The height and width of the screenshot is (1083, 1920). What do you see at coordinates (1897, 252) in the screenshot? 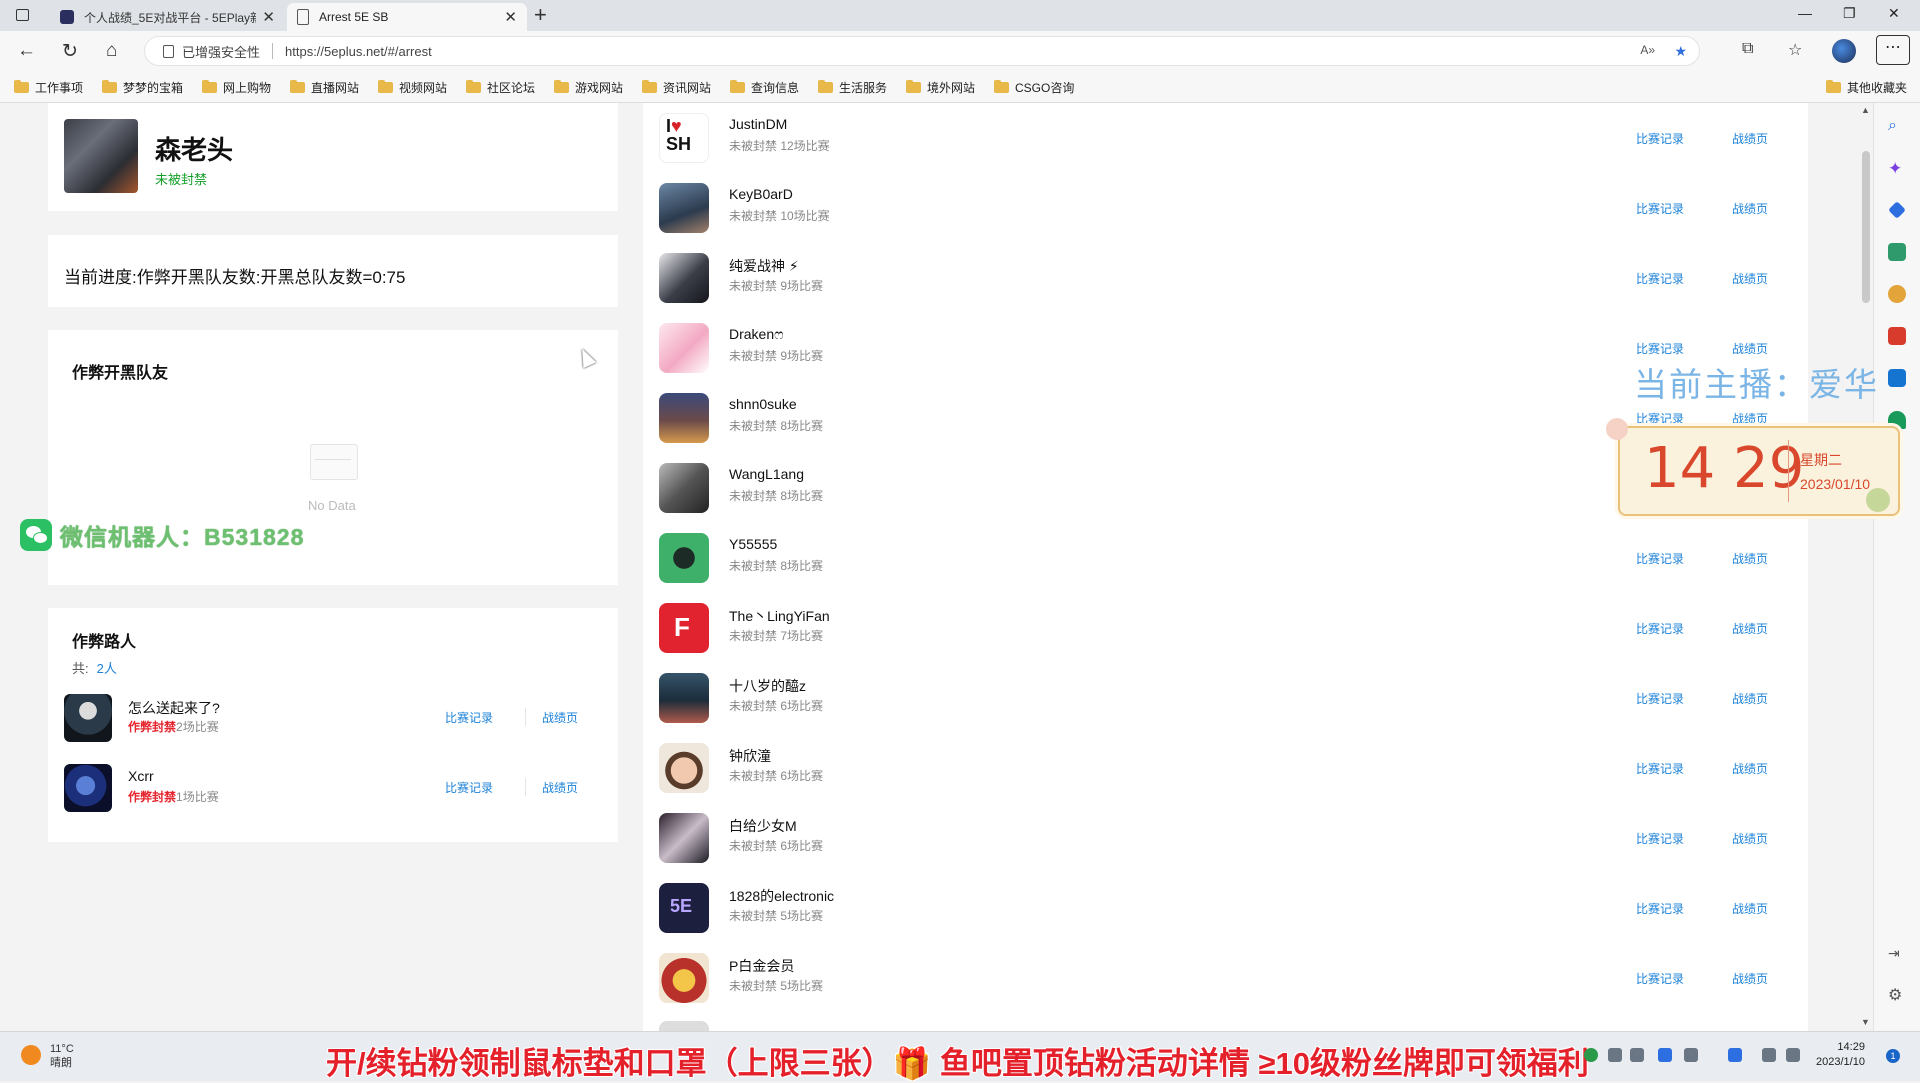
I see `toolbox-icon` at bounding box center [1897, 252].